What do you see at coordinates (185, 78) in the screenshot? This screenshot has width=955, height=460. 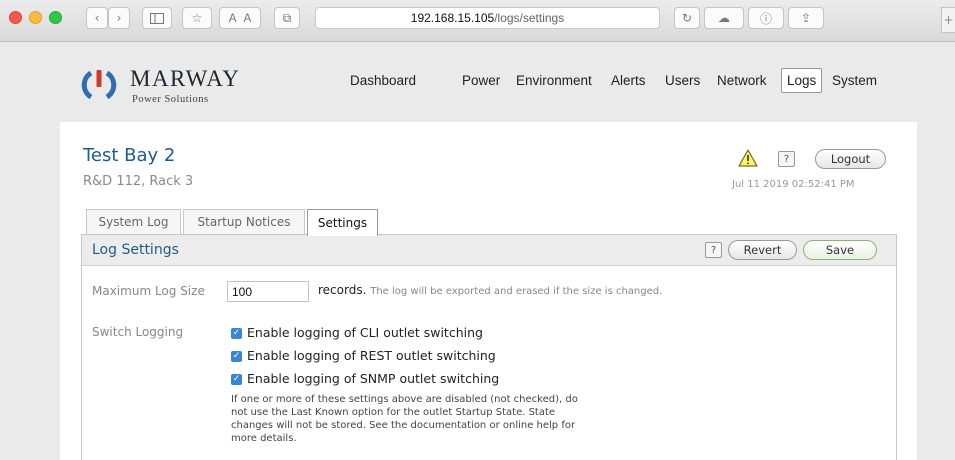 I see `brand-name: MARWAY` at bounding box center [185, 78].